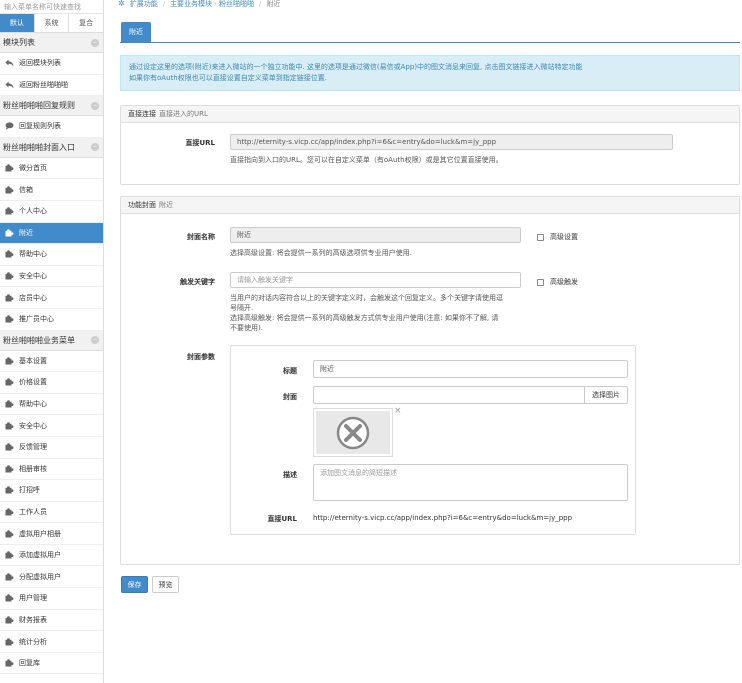  What do you see at coordinates (242, 308) in the screenshot?
I see `help-line: 号隔开.` at bounding box center [242, 308].